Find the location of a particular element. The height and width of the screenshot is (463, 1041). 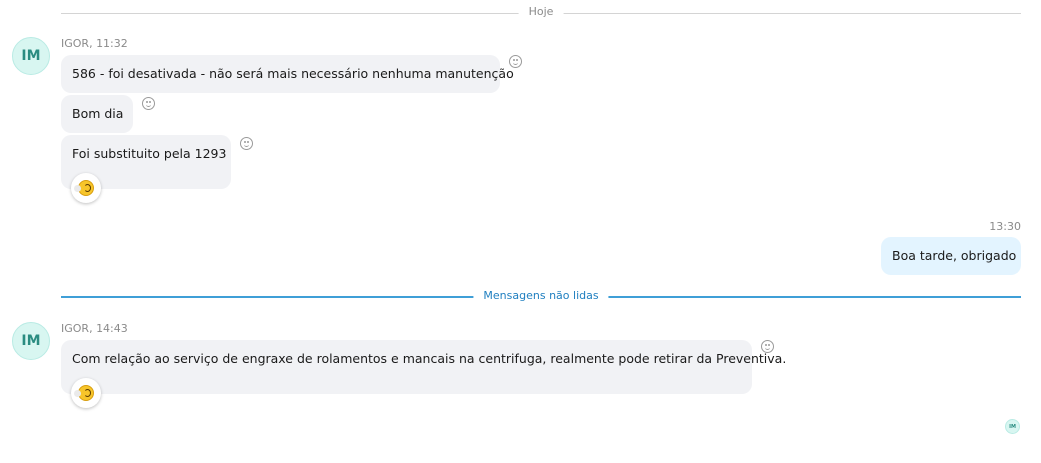

unread-divider: Mensagens não lidas is located at coordinates (541, 296).